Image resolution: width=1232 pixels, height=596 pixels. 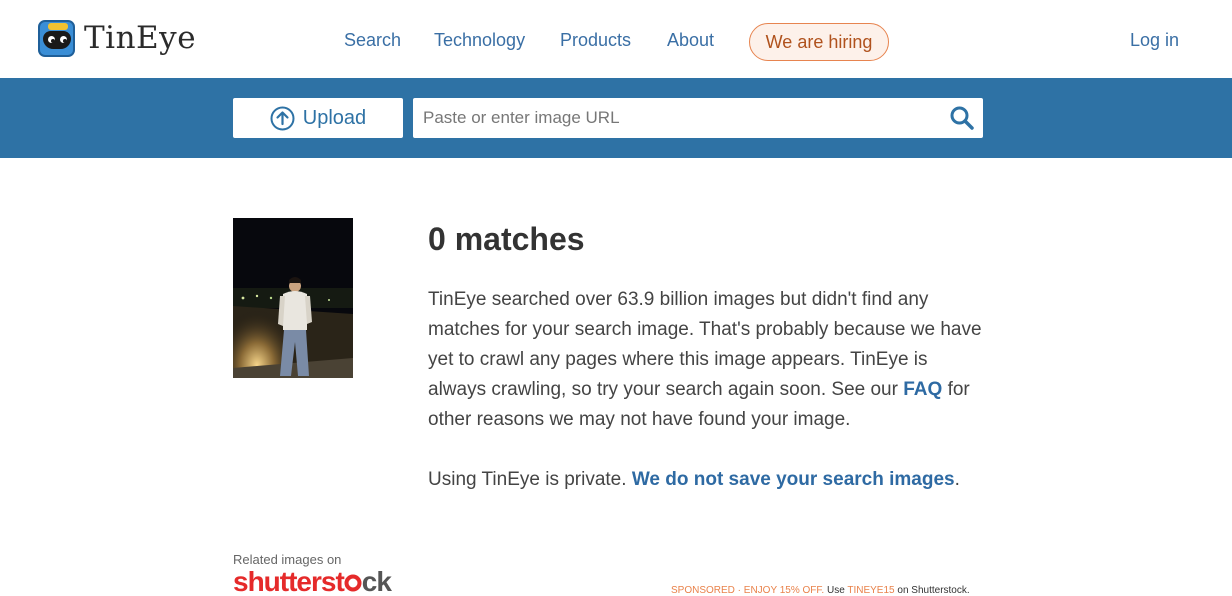 What do you see at coordinates (334, 117) in the screenshot?
I see `upload-label: Upload` at bounding box center [334, 117].